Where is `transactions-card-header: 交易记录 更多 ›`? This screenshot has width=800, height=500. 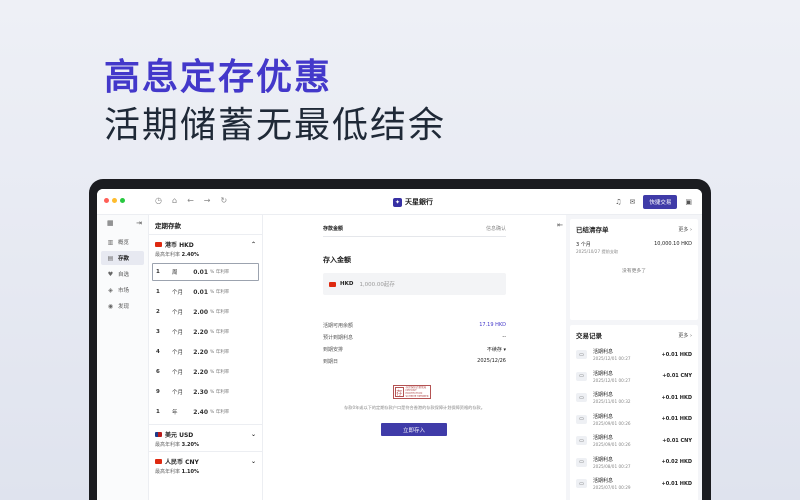 transactions-card-header: 交易记录 更多 › is located at coordinates (634, 334).